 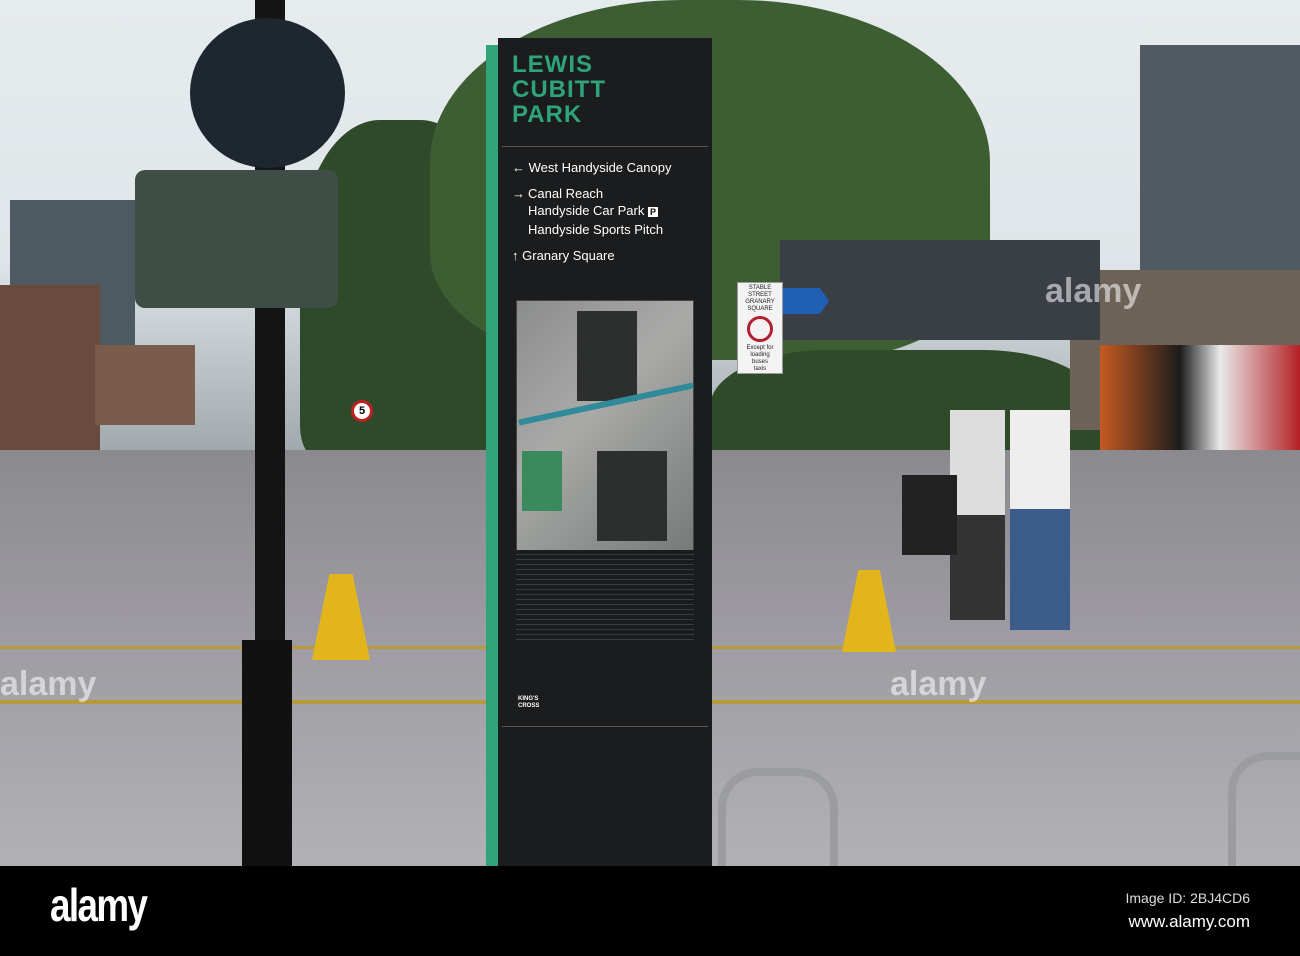 What do you see at coordinates (632, 496) in the screenshot?
I see `map-block` at bounding box center [632, 496].